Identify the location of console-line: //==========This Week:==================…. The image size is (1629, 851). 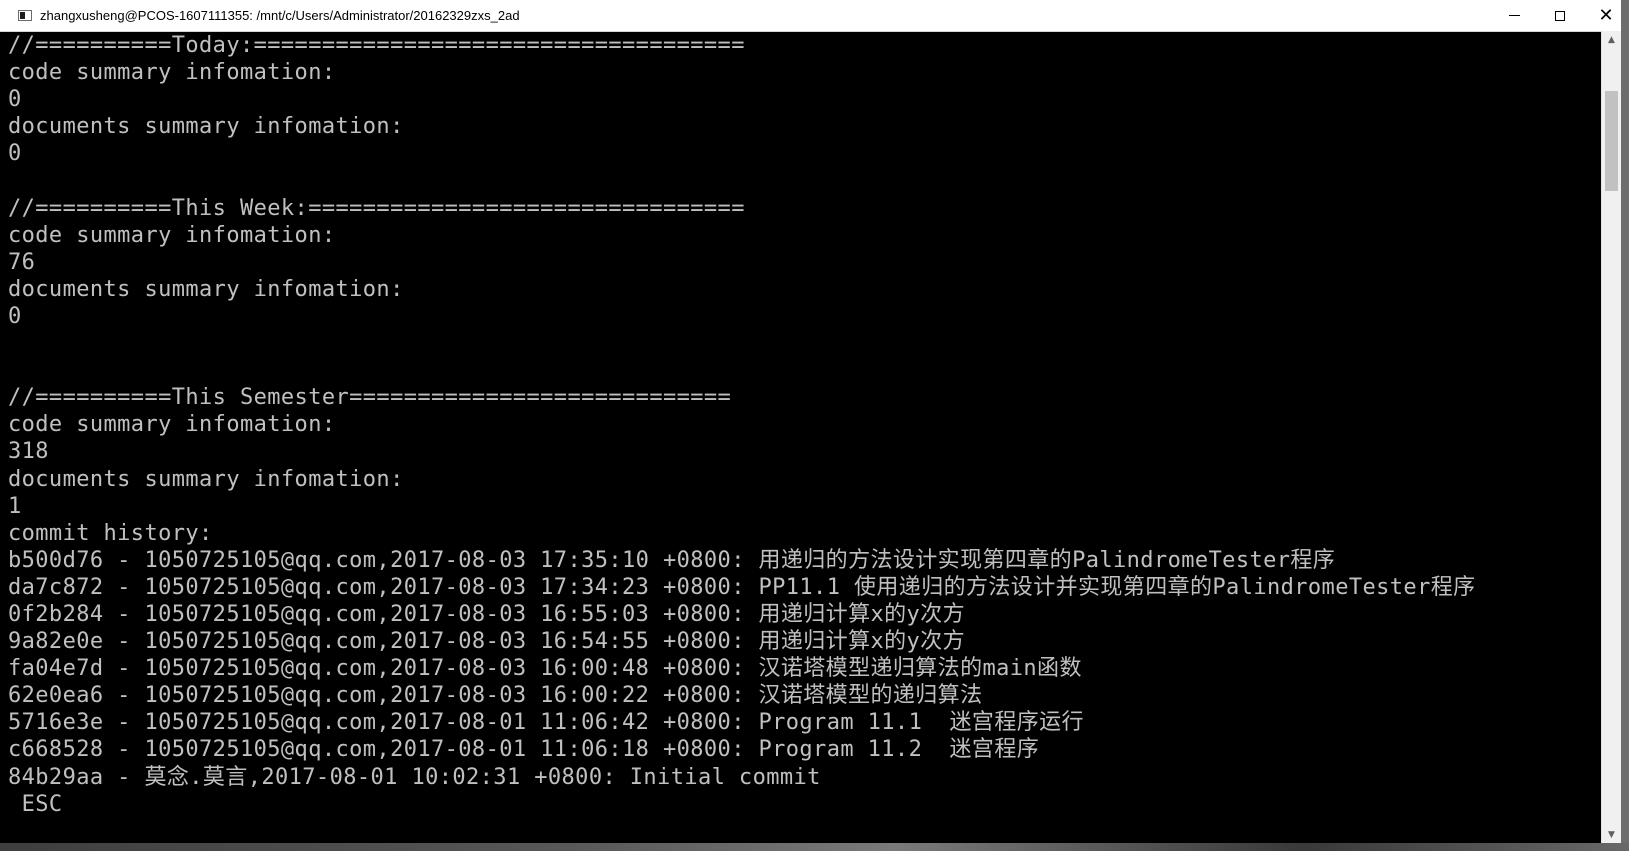
(376, 208).